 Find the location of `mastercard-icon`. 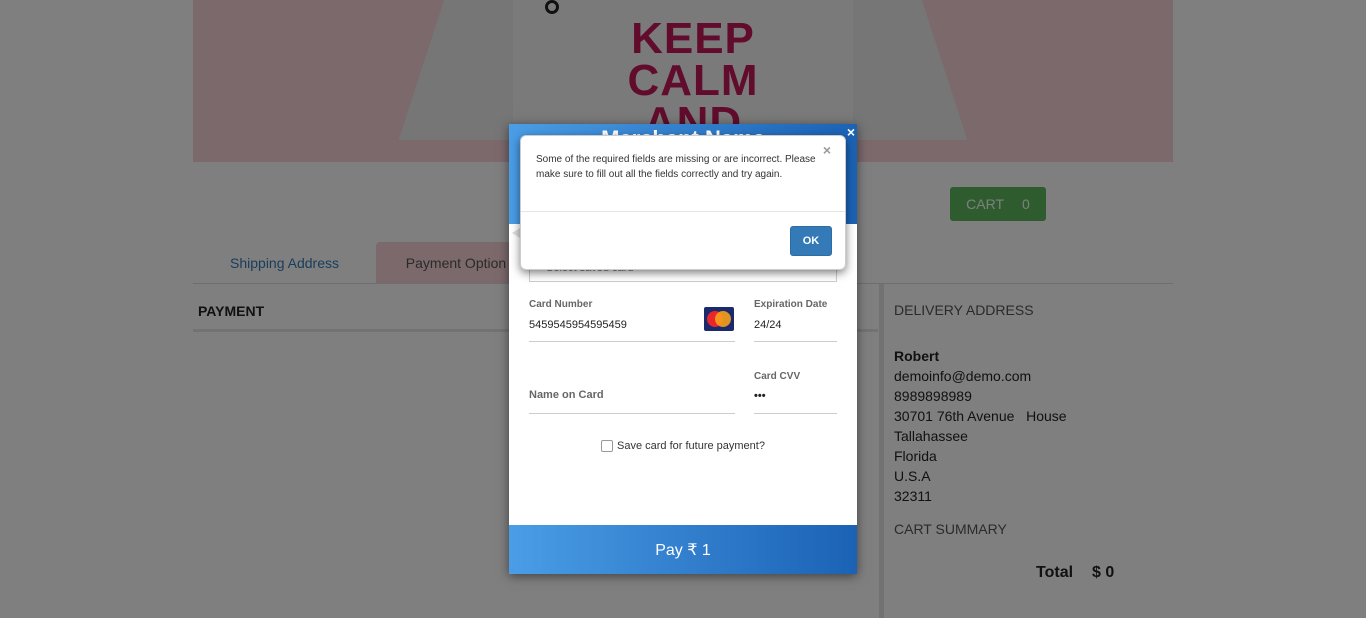

mastercard-icon is located at coordinates (719, 319).